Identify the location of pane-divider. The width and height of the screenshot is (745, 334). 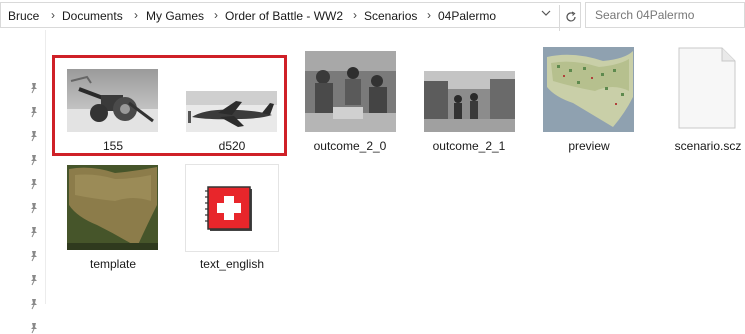
(45, 167).